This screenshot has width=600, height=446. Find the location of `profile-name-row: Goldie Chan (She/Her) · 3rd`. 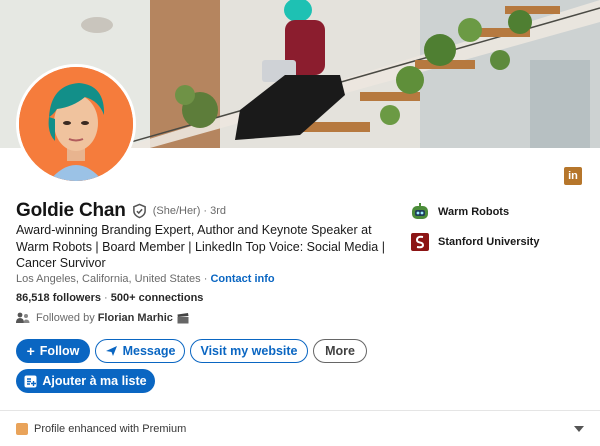

profile-name-row: Goldie Chan (She/Her) · 3rd is located at coordinates (121, 211).